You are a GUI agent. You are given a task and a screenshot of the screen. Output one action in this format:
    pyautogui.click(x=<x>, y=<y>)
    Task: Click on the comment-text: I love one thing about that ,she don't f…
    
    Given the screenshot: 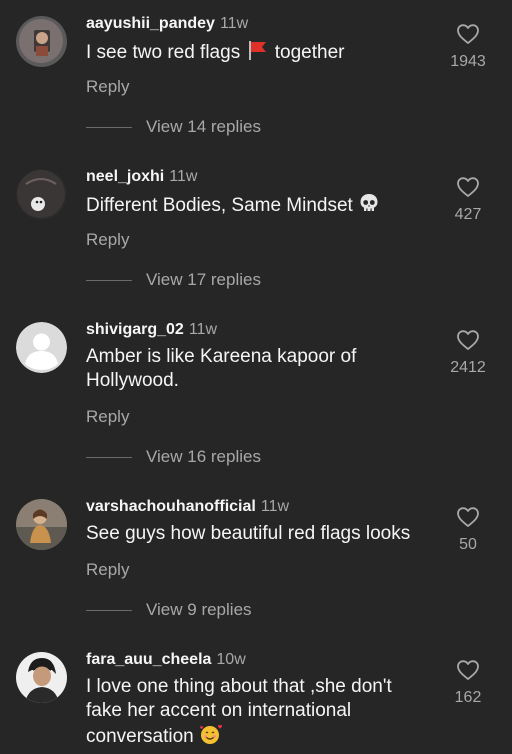 What is the action you would take?
    pyautogui.click(x=251, y=713)
    